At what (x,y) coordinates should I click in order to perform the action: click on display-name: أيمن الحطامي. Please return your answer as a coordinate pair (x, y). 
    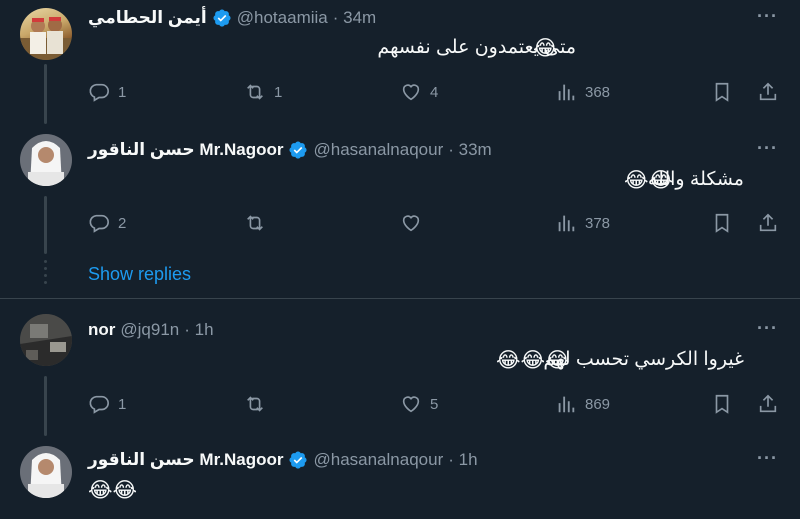
    Looking at the image, I should click on (147, 18).